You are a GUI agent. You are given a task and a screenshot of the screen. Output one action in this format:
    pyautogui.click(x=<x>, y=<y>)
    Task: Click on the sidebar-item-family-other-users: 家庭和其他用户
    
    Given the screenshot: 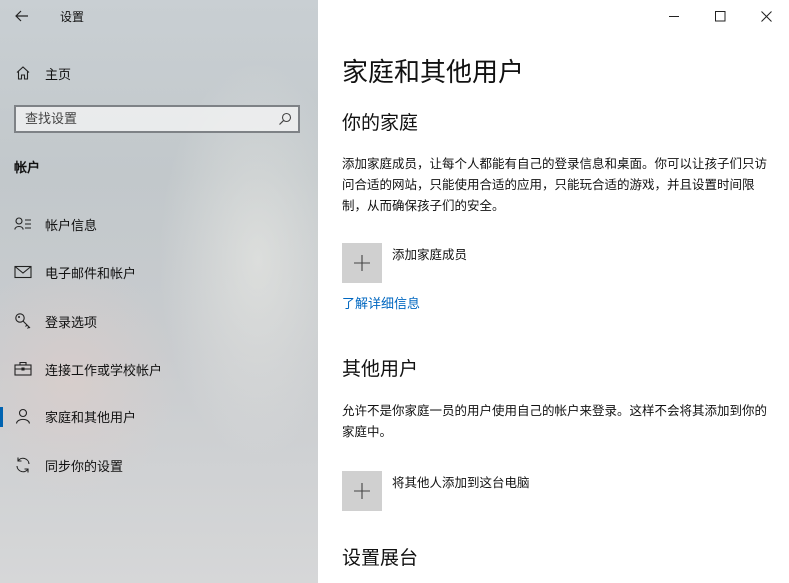 What is the action you would take?
    pyautogui.click(x=159, y=416)
    